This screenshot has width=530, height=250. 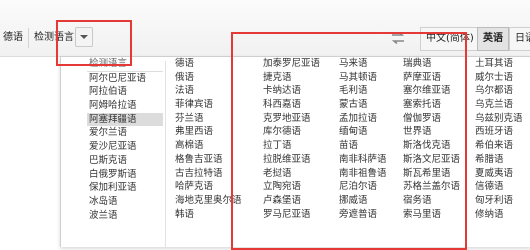 I want to click on language-item: 塞索托语, so click(x=437, y=105).